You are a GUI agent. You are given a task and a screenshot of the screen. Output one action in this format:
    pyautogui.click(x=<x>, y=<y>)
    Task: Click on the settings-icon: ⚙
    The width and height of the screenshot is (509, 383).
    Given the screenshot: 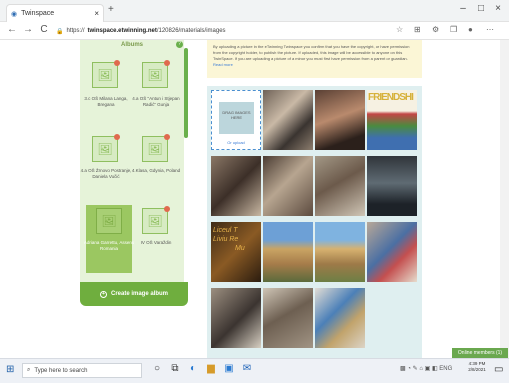 What is the action you would take?
    pyautogui.click(x=435, y=29)
    